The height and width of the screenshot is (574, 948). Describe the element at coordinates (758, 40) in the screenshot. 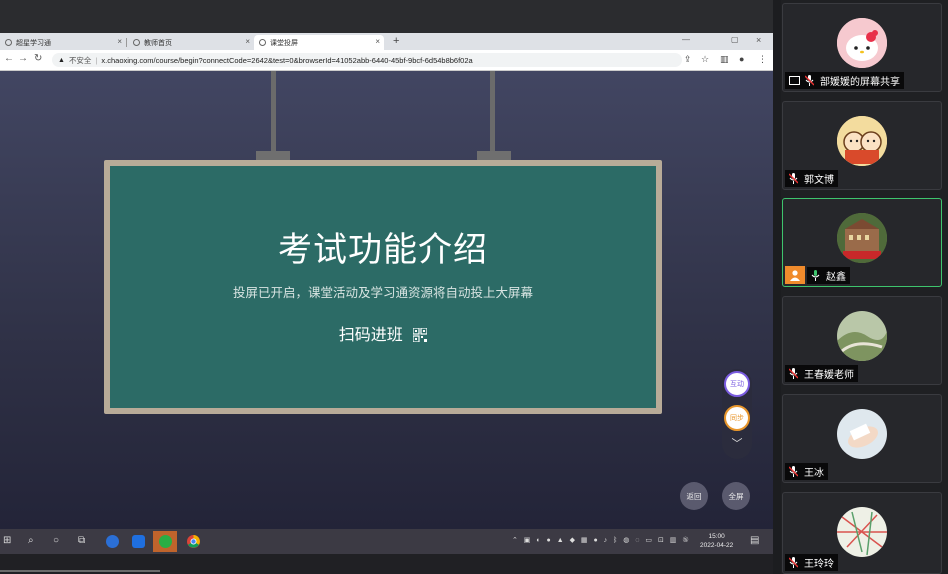

I see `close-window-icon: ×` at that location.